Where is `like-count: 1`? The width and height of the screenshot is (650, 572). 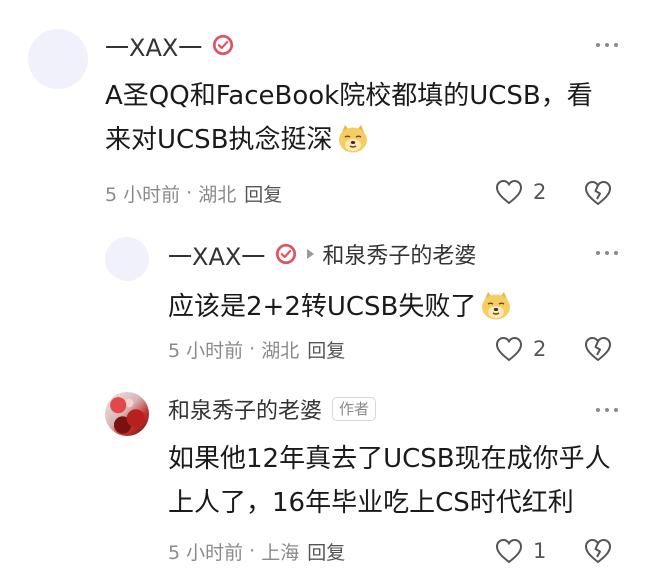
like-count: 1 is located at coordinates (540, 551).